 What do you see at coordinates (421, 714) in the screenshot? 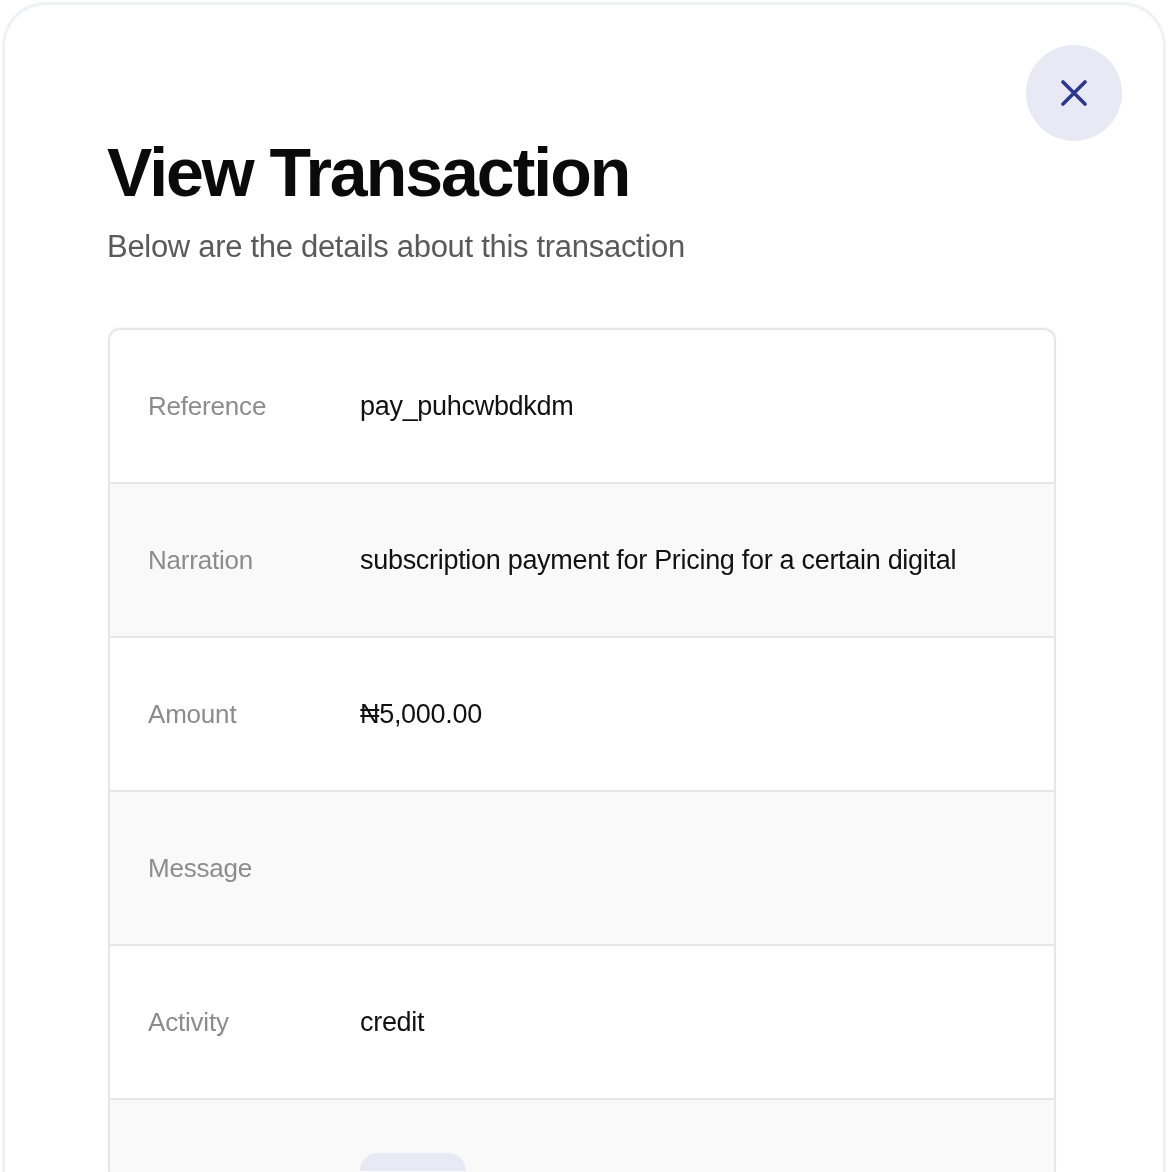
I see `field-value: ₦5,000.00` at bounding box center [421, 714].